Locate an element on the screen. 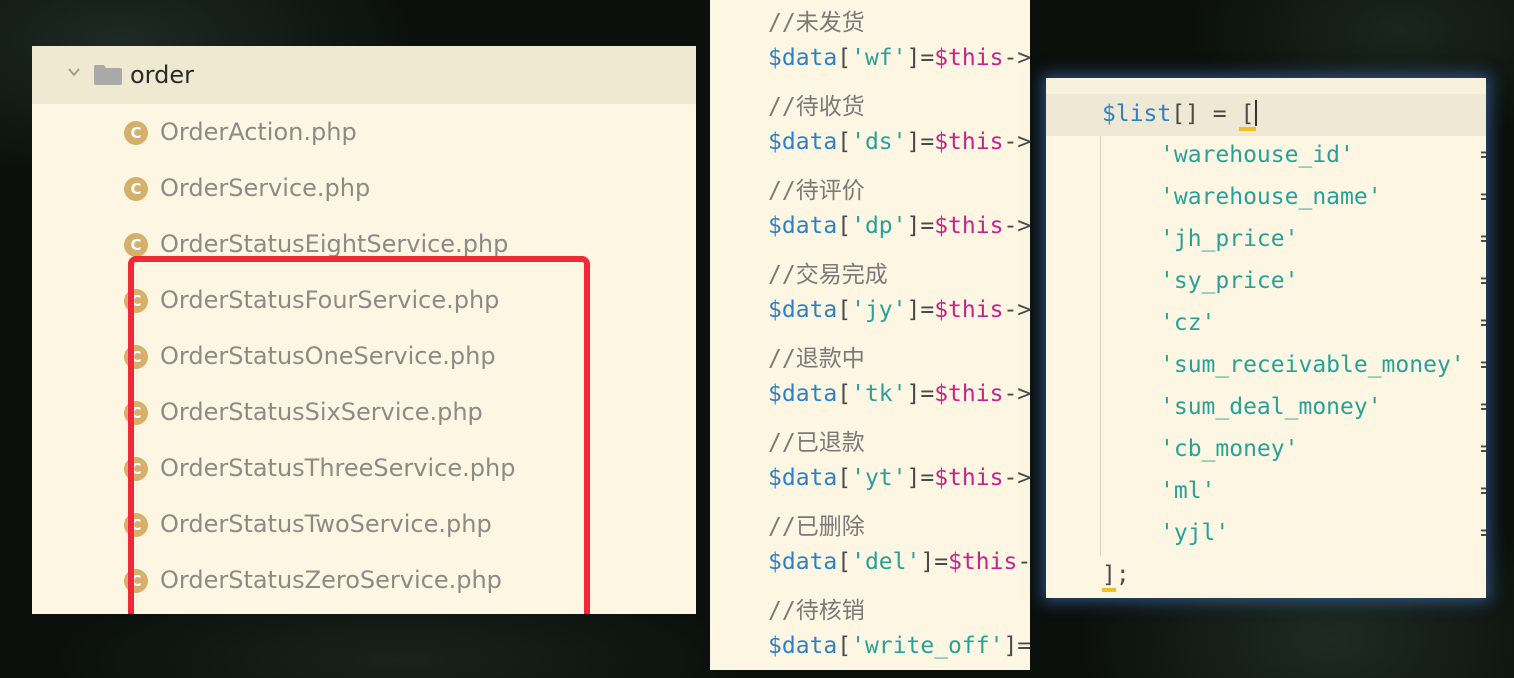  code-assignment: $data['wf']=$this-> is located at coordinates (899, 58).